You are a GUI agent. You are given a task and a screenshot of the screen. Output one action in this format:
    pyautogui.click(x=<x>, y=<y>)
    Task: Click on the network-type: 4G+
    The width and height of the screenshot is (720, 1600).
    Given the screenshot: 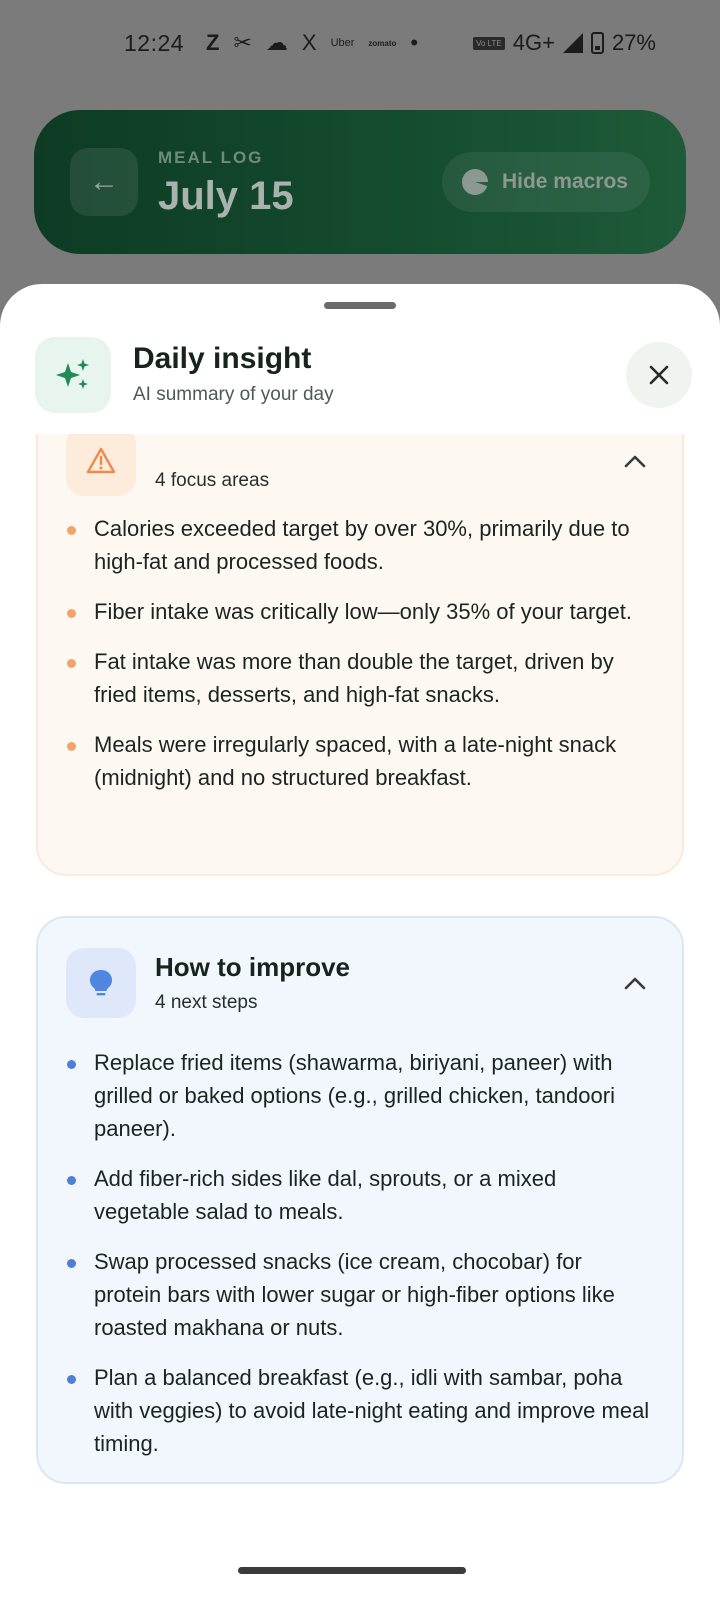 What is the action you would take?
    pyautogui.click(x=533, y=42)
    